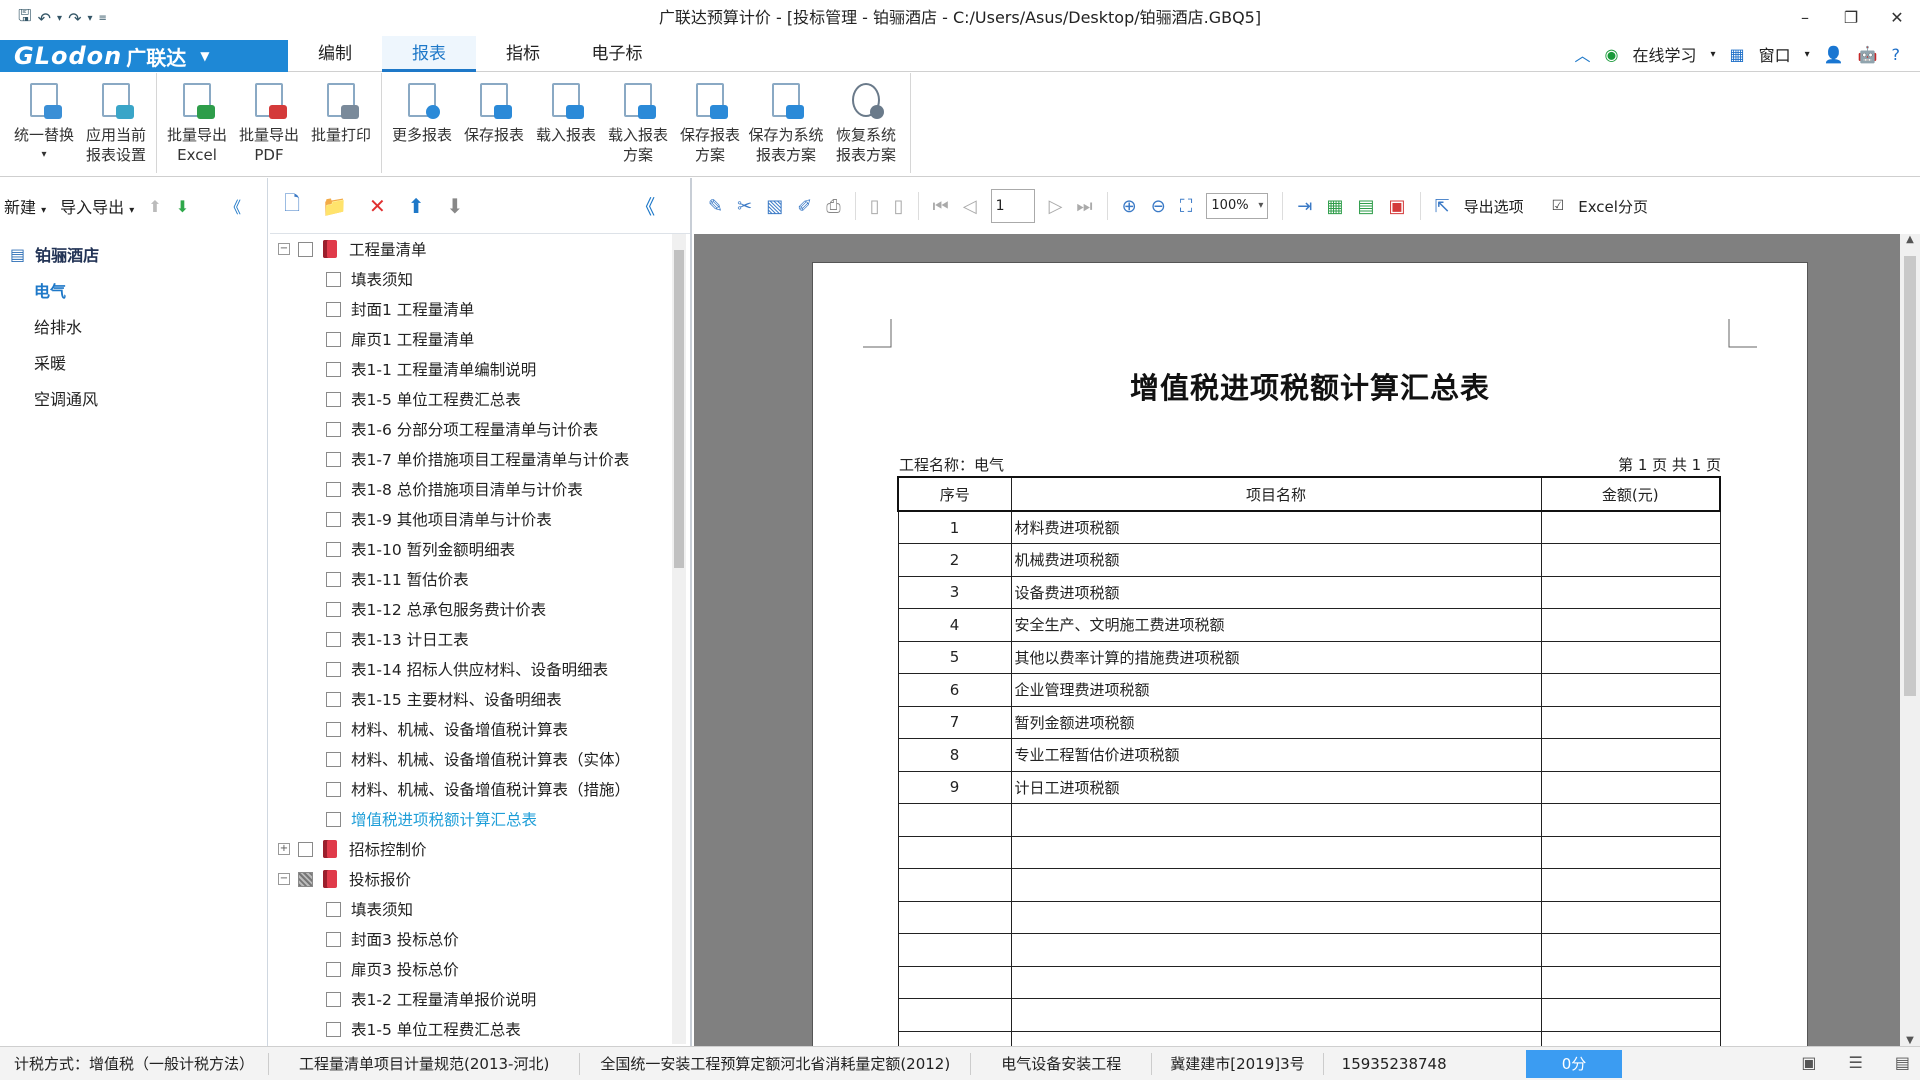  What do you see at coordinates (1335, 206) in the screenshot?
I see `export-excel-icon: ▦` at bounding box center [1335, 206].